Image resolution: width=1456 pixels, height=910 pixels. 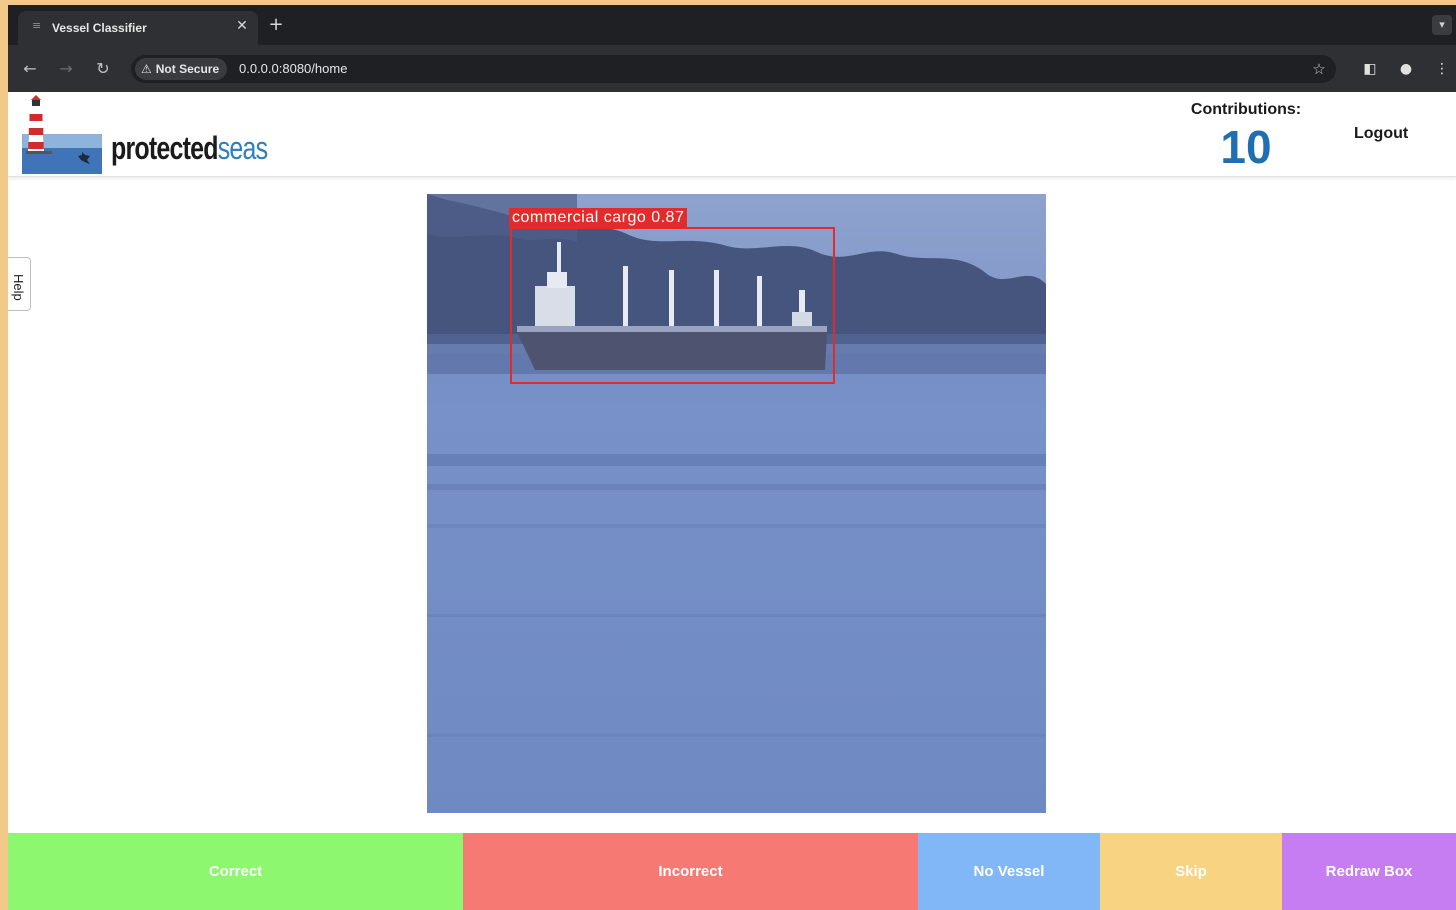 What do you see at coordinates (66, 69) in the screenshot?
I see `forward-icon: →` at bounding box center [66, 69].